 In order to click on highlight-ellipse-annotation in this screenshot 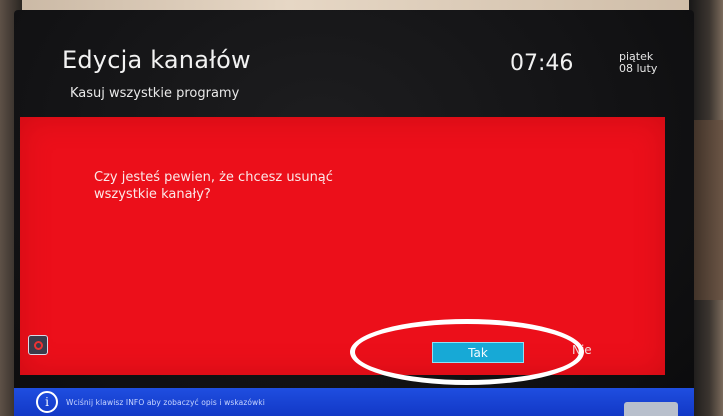, I will do `click(467, 352)`.